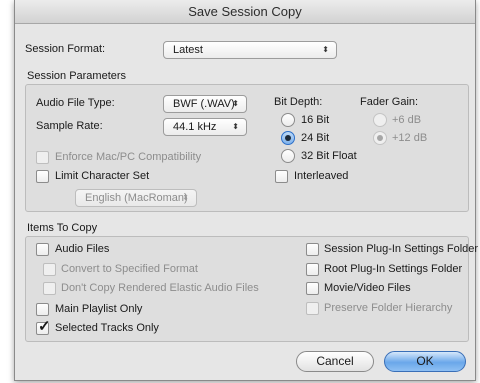  I want to click on audio-files-checkbox, so click(42, 249).